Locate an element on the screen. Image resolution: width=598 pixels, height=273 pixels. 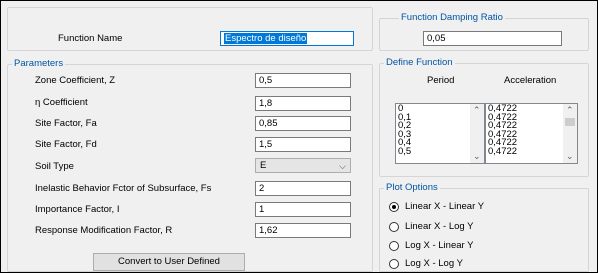
acceleration-column-header: Acceleration is located at coordinates (530, 80).